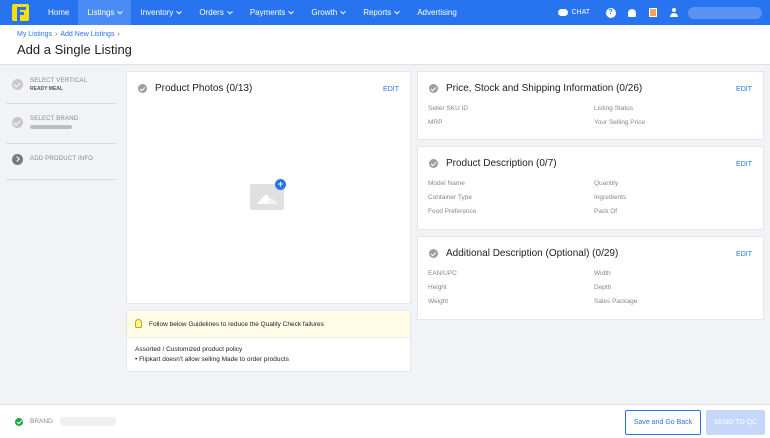 This screenshot has height=438, width=770. I want to click on nav-item-reports: Reports, so click(381, 12).